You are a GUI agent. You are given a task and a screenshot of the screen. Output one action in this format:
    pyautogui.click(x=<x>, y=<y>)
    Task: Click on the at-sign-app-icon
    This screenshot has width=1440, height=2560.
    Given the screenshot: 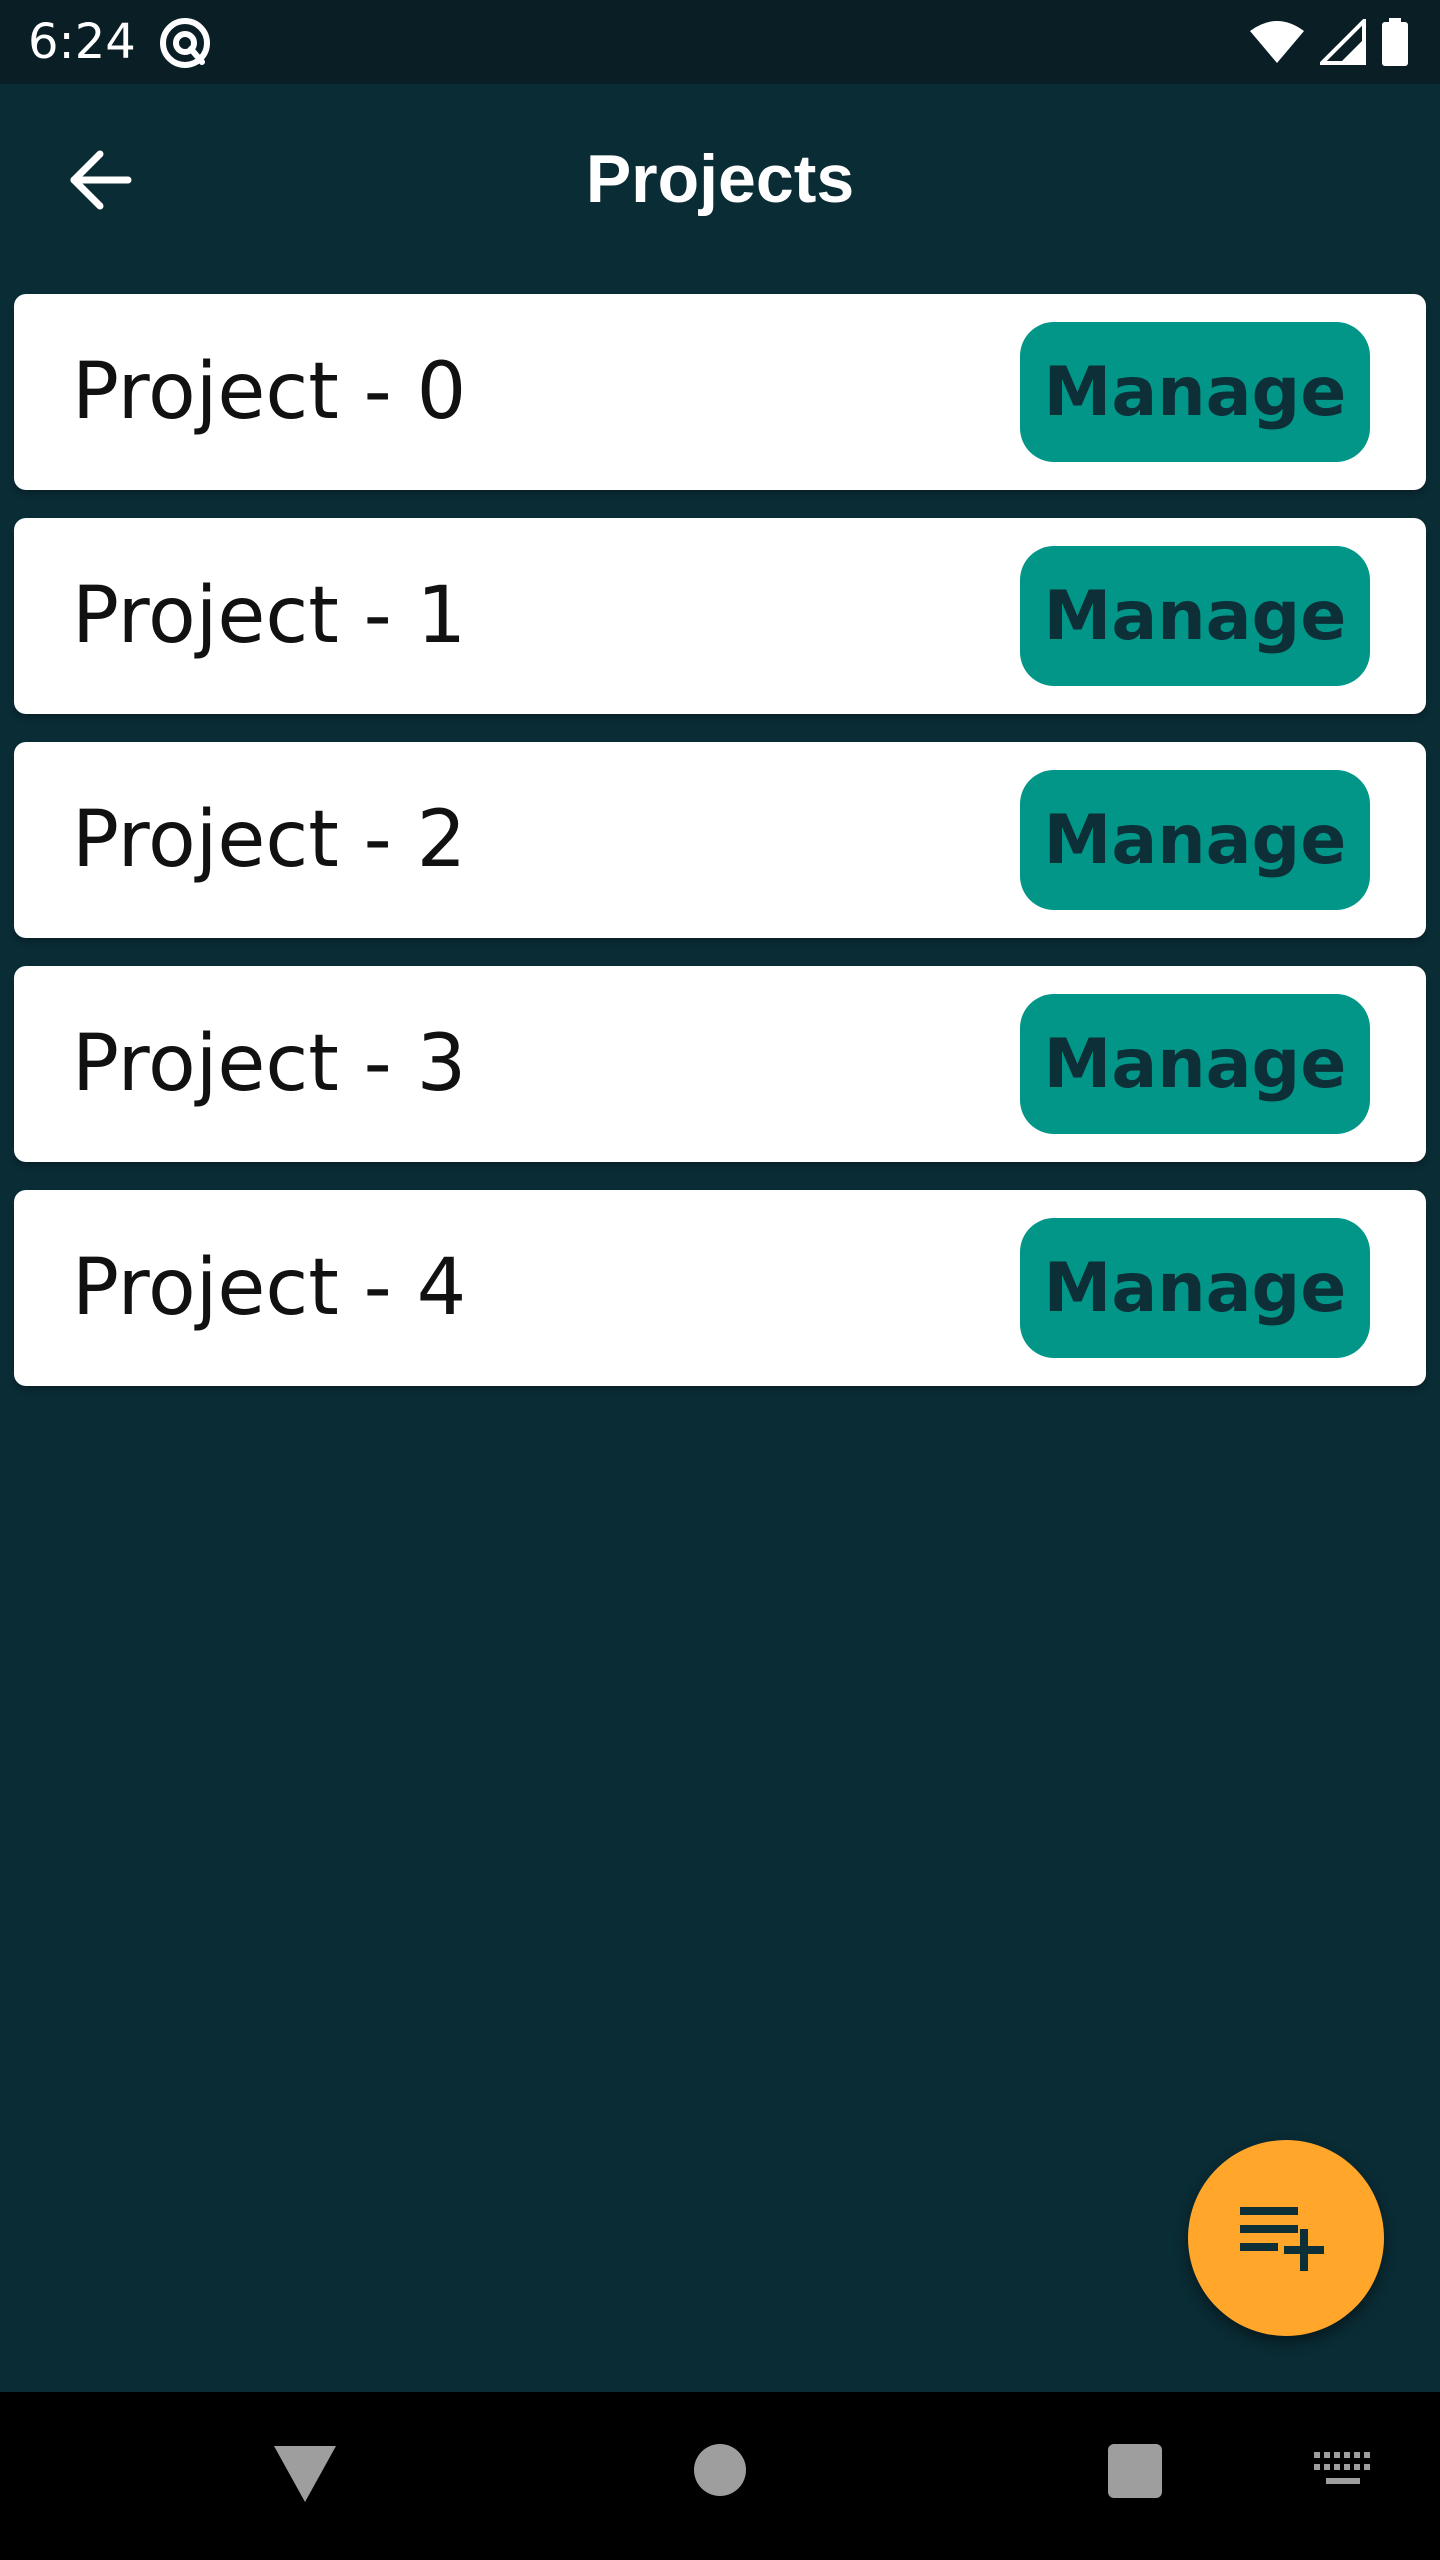 What is the action you would take?
    pyautogui.click(x=185, y=43)
    